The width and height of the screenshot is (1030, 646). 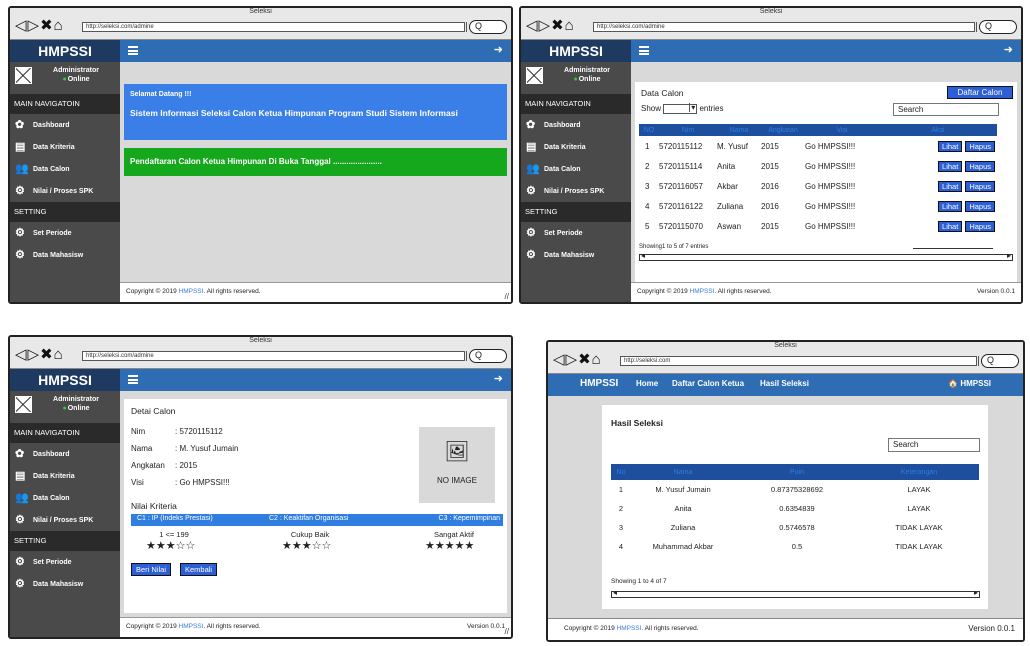 What do you see at coordinates (174, 534) in the screenshot?
I see `criteria-c1-value: 1 <= 199` at bounding box center [174, 534].